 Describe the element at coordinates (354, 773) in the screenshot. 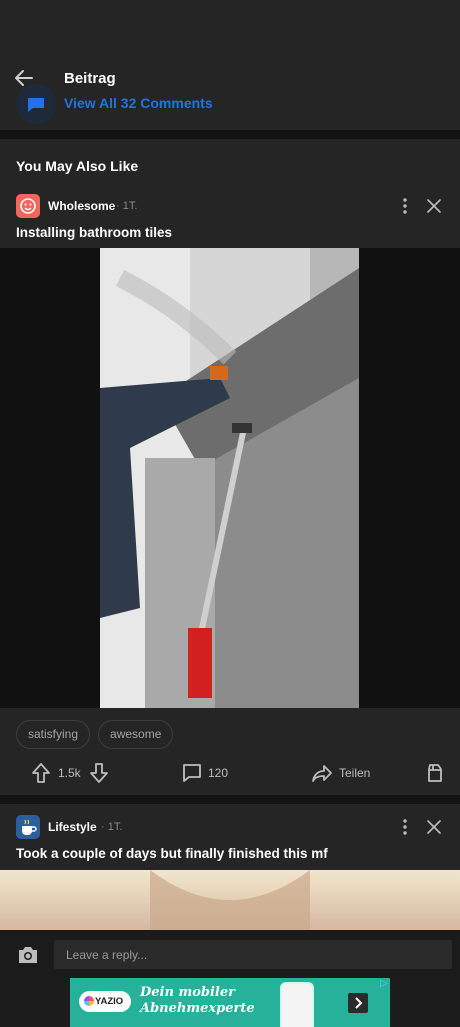

I see `share-label: Teilen` at that location.